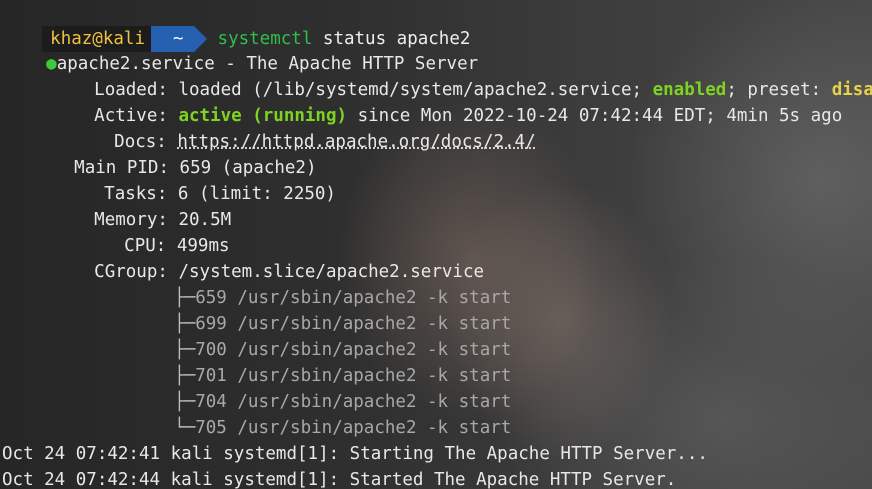  What do you see at coordinates (268, 257) in the screenshot?
I see `cgroup-line: CGroup: /system.slice/apache2.service` at bounding box center [268, 257].